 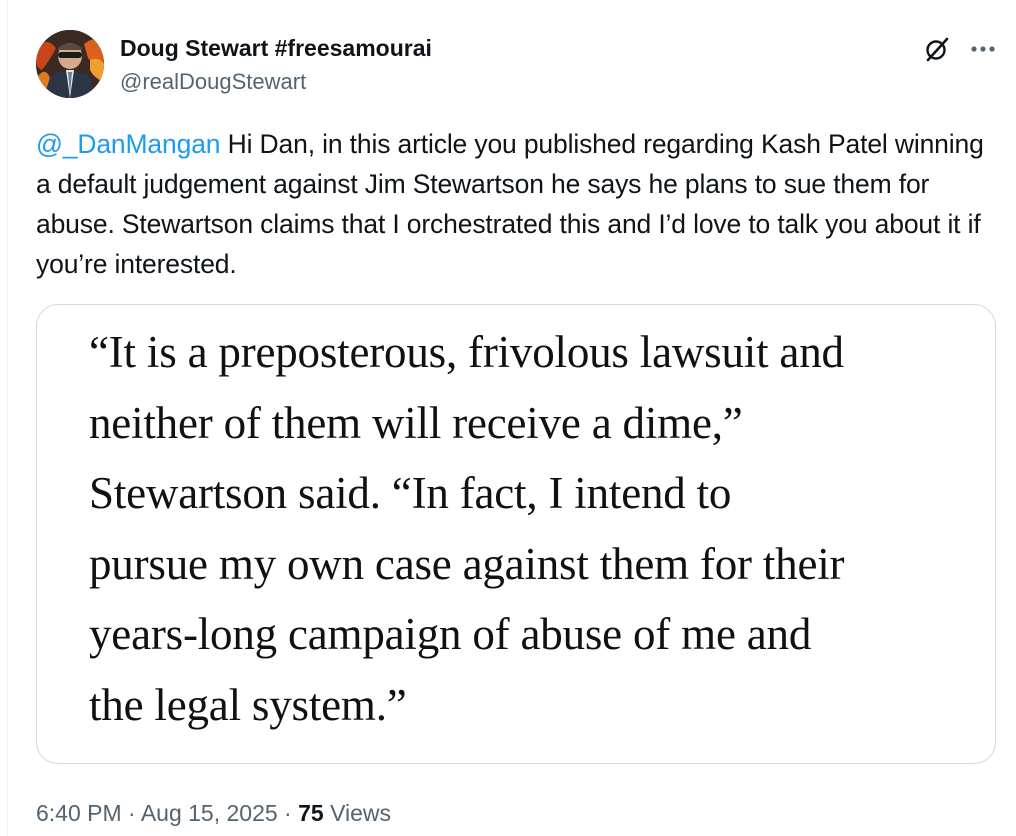 What do you see at coordinates (276, 48) in the screenshot?
I see `author-display-name: Doug Stewart #freesamourai` at bounding box center [276, 48].